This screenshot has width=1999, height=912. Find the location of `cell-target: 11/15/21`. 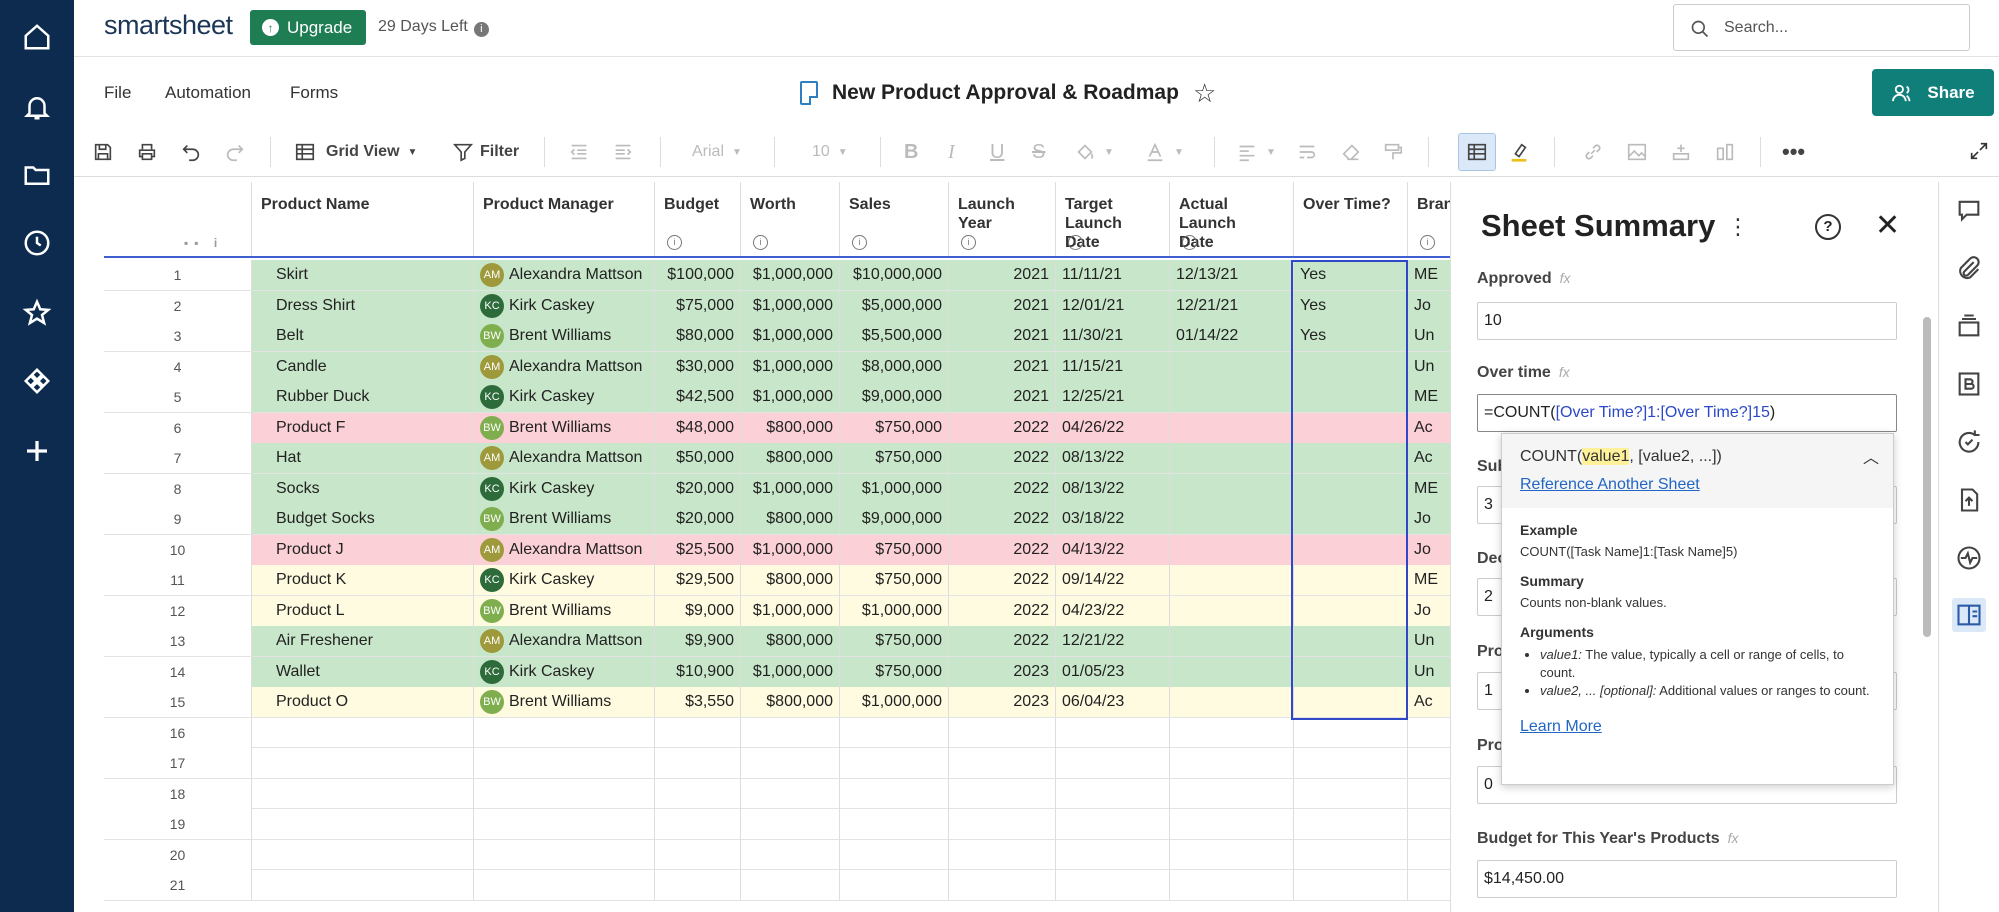

cell-target: 11/15/21 is located at coordinates (1113, 366).